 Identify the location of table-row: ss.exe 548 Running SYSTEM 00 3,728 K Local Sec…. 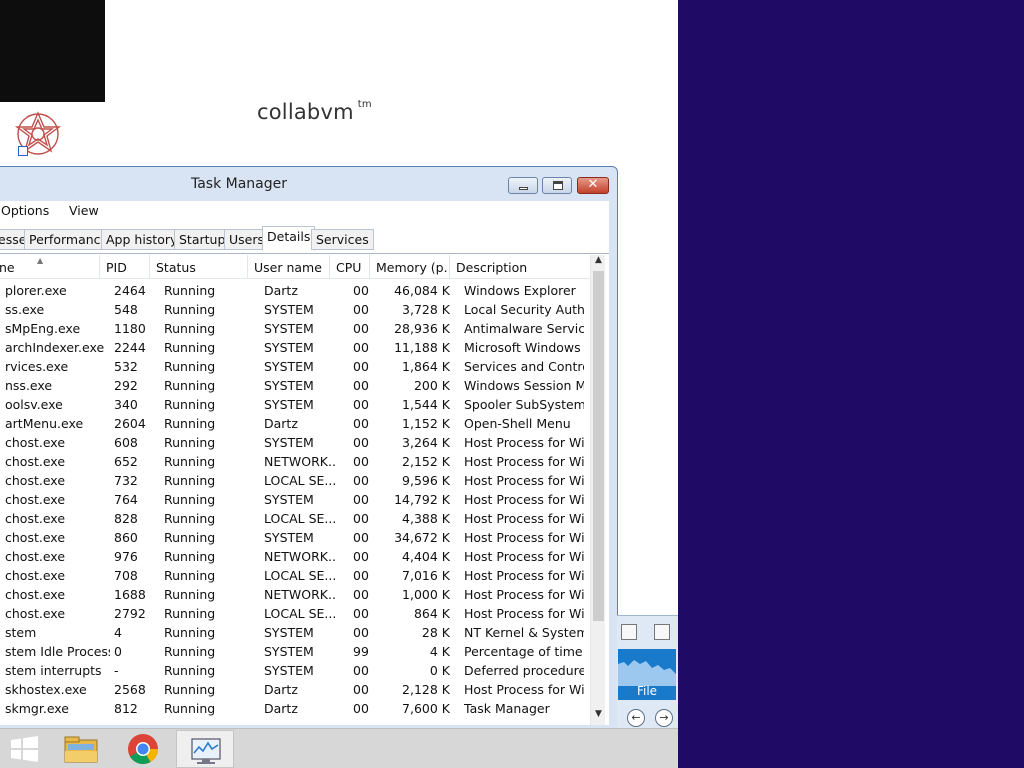
(298, 309).